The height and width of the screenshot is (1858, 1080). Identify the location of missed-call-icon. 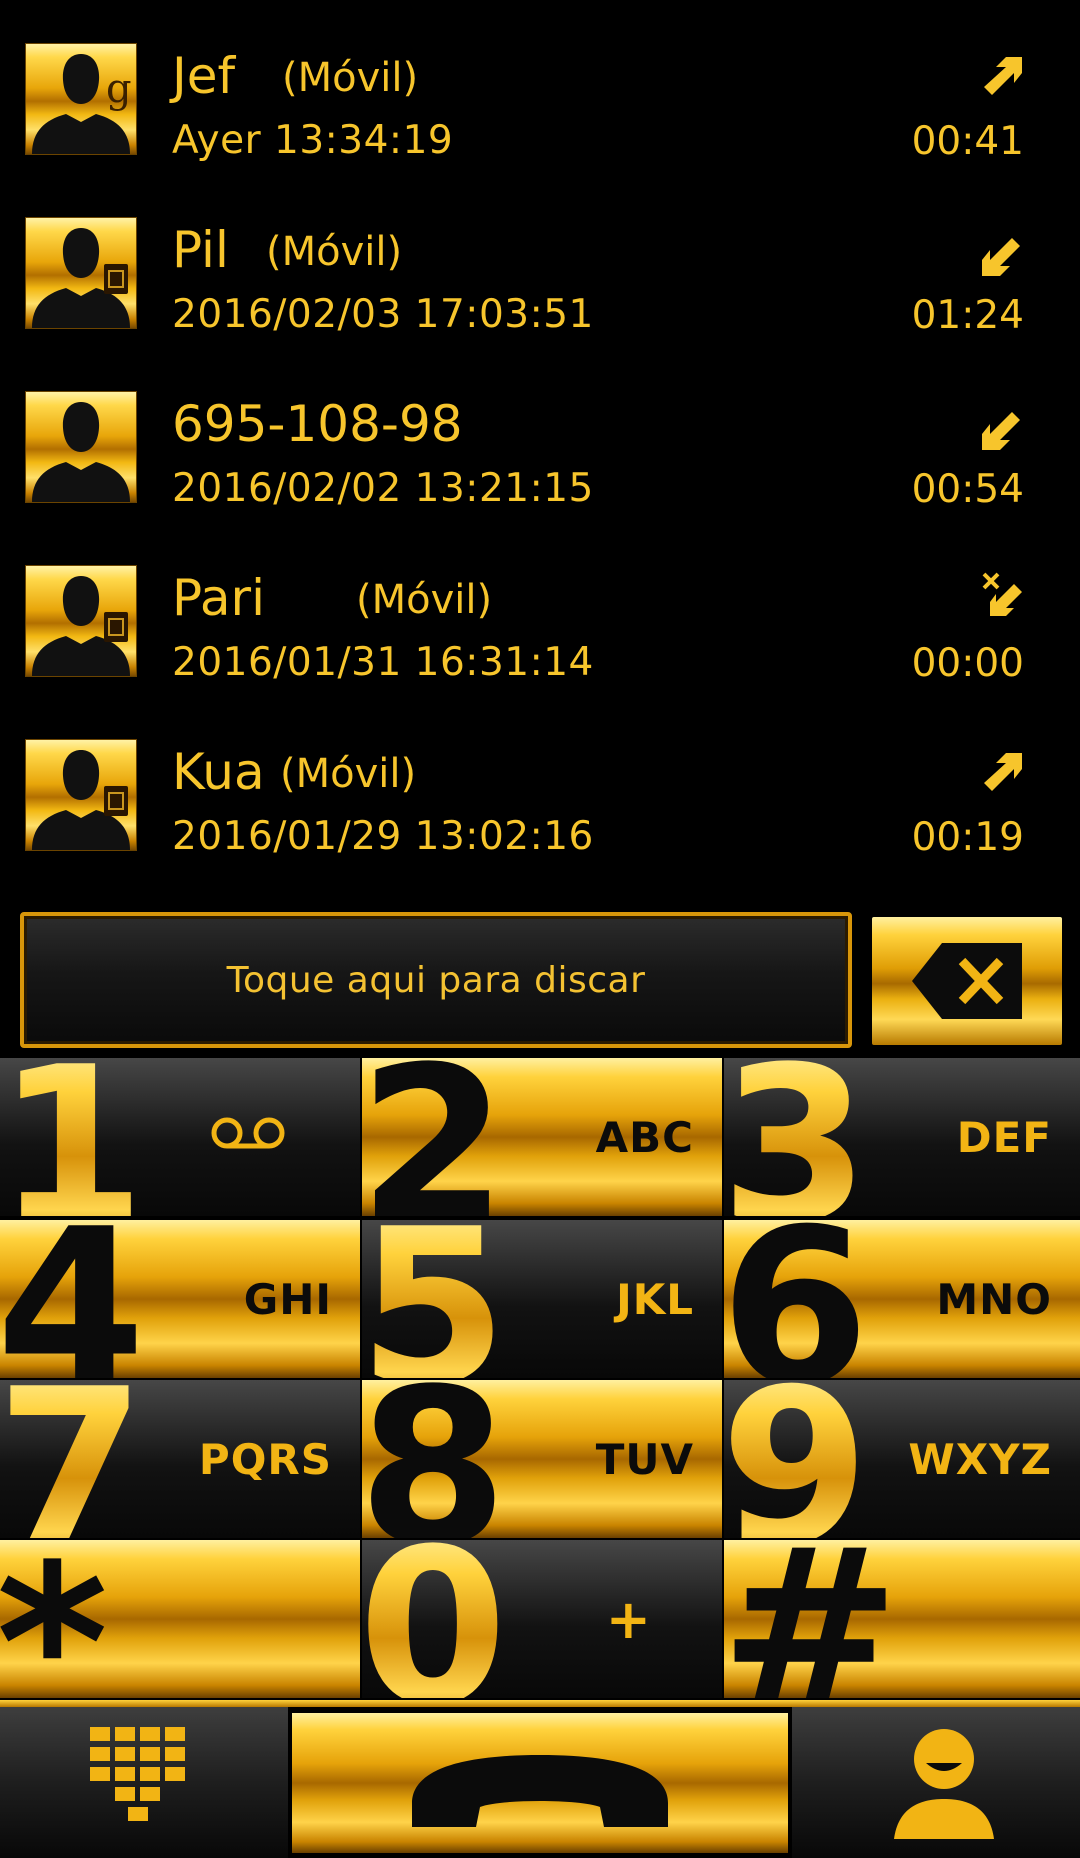
(1002, 594).